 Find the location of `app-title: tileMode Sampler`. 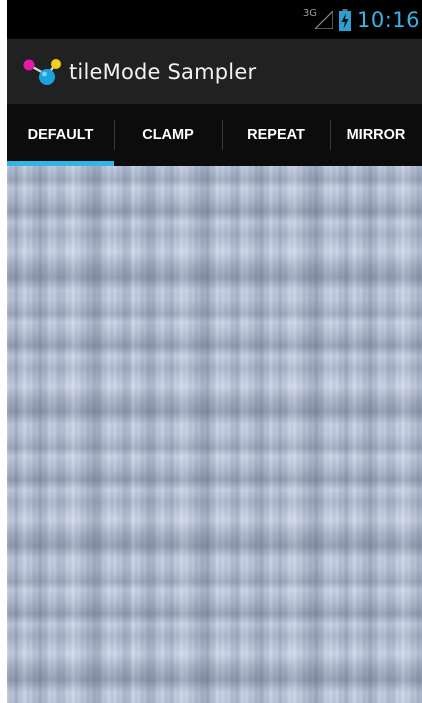

app-title: tileMode Sampler is located at coordinates (163, 71).